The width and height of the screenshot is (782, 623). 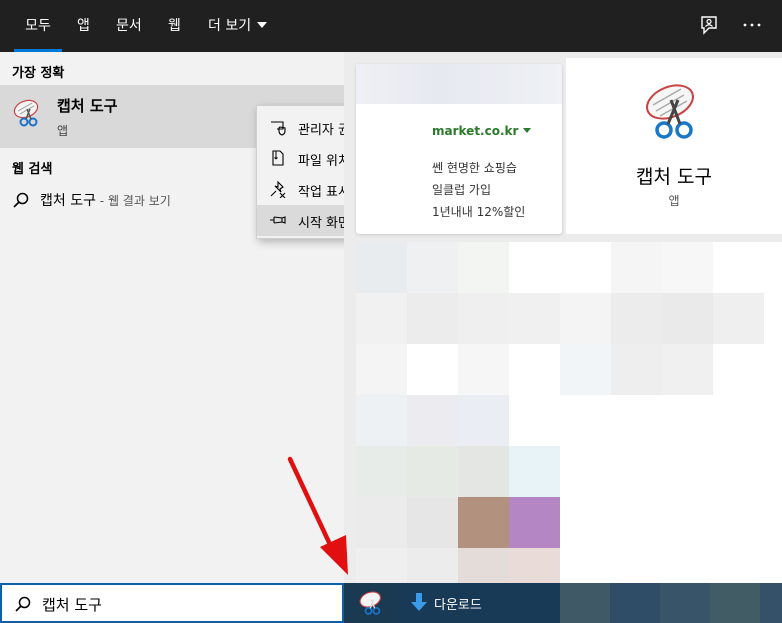 I want to click on ad-domain-text: market.co.kr, so click(x=475, y=131).